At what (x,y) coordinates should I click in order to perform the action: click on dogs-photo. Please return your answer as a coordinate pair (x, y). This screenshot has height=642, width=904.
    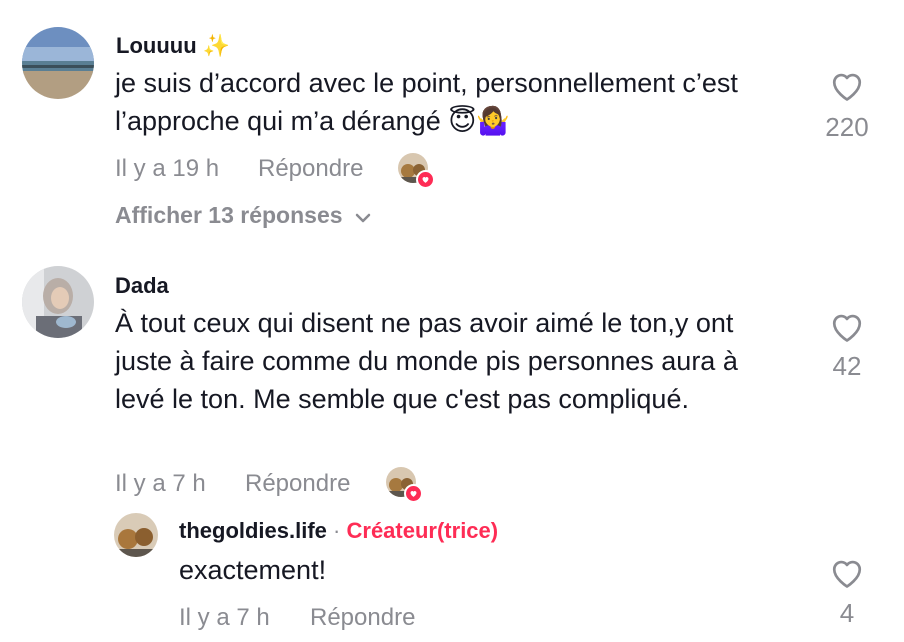
    Looking at the image, I should click on (136, 535).